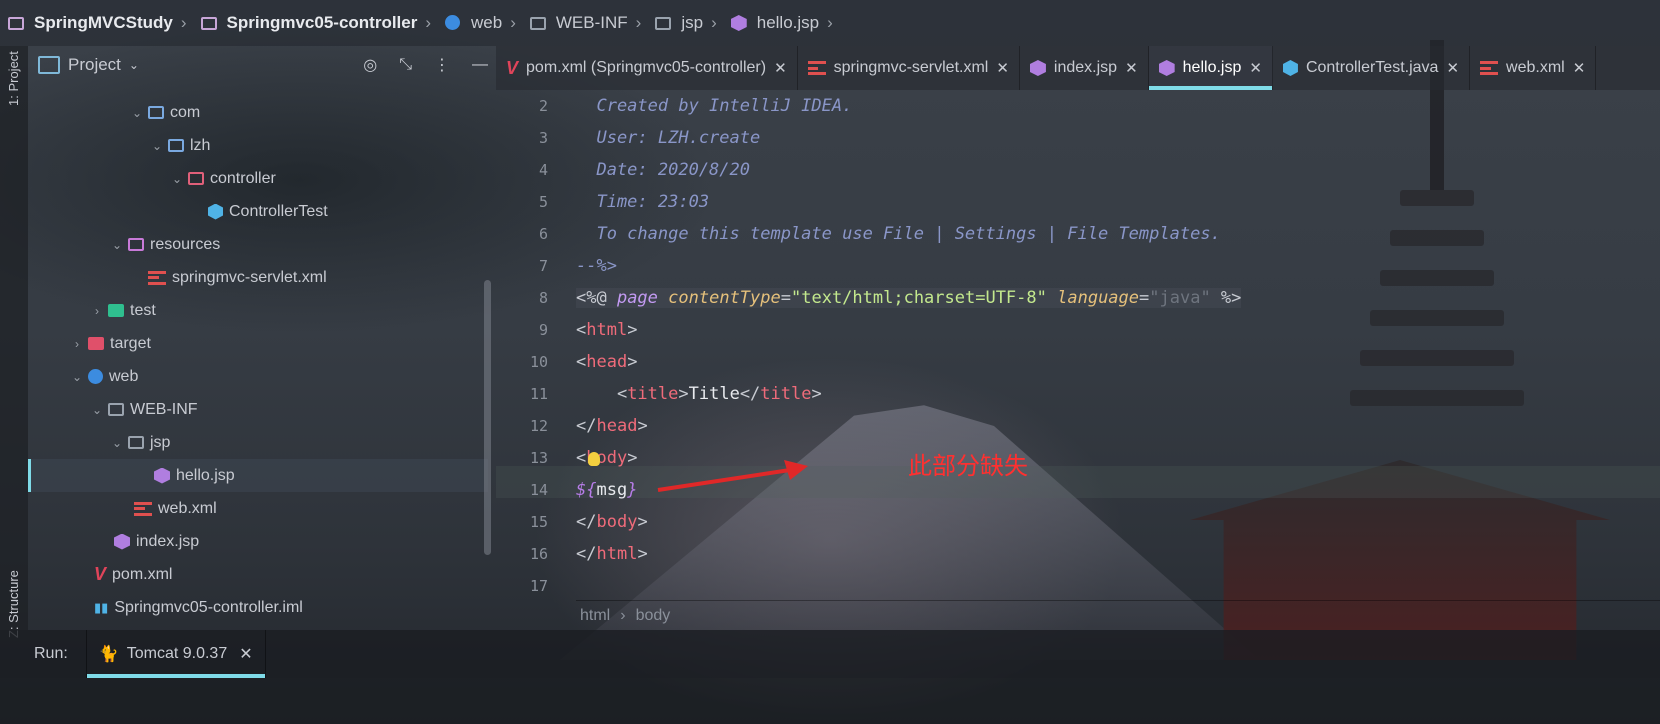 The height and width of the screenshot is (724, 1660). I want to click on tree-item-iml: ▮▮ Springmvc05-controller.iml, so click(258, 607).